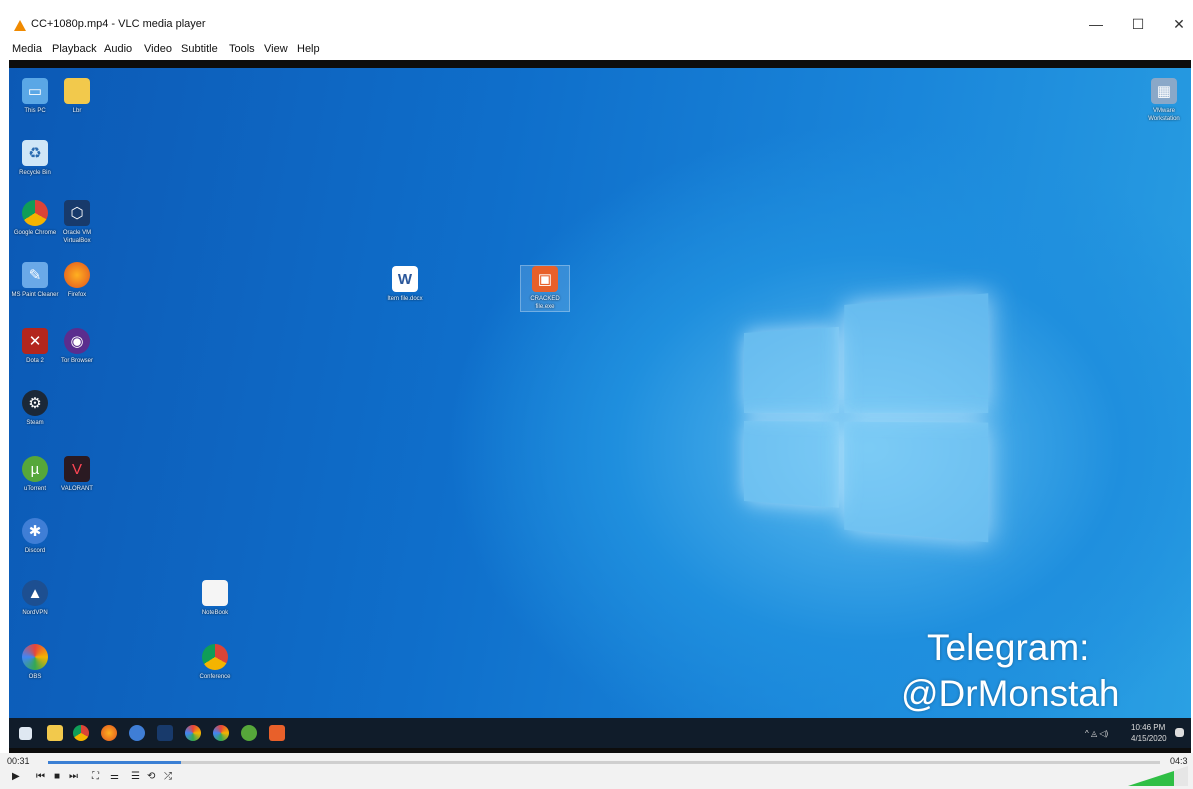  I want to click on desktop-icon-obs: OBS, so click(35, 662).